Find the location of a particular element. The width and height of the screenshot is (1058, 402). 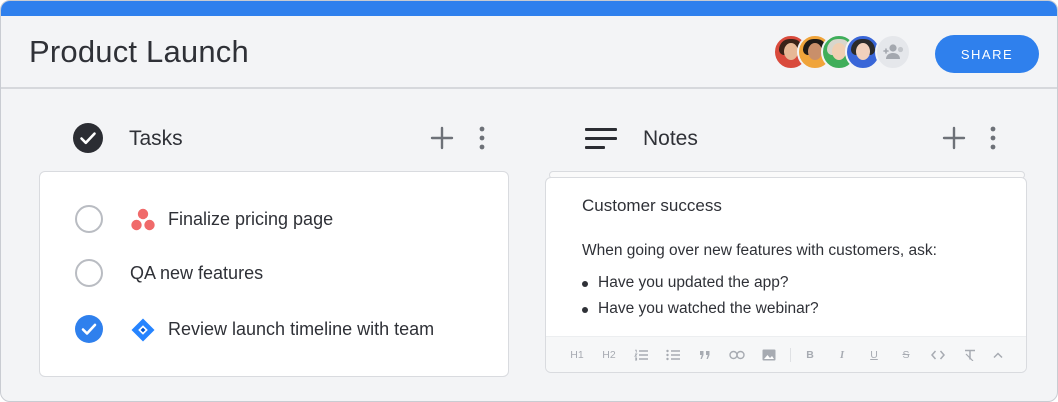

bold-button: B is located at coordinates (810, 355).